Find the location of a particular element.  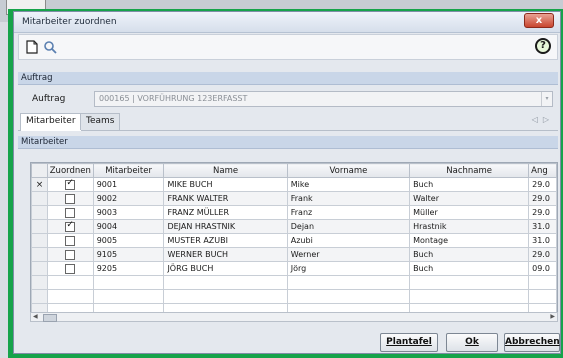

scrollbar-thumb is located at coordinates (50, 318).